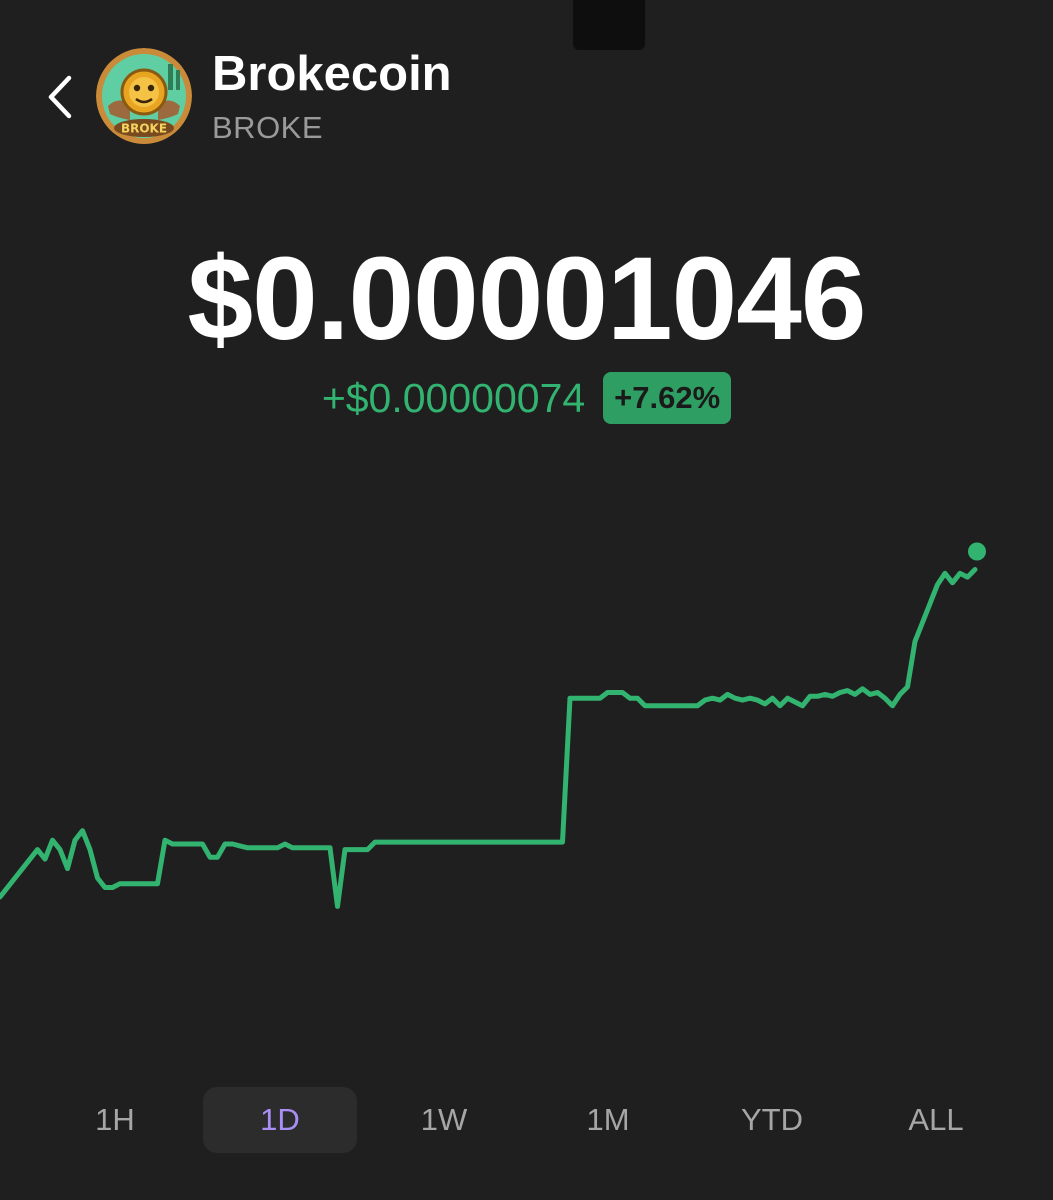 Image resolution: width=1053 pixels, height=1200 pixels. I want to click on live-dot-icon, so click(977, 551).